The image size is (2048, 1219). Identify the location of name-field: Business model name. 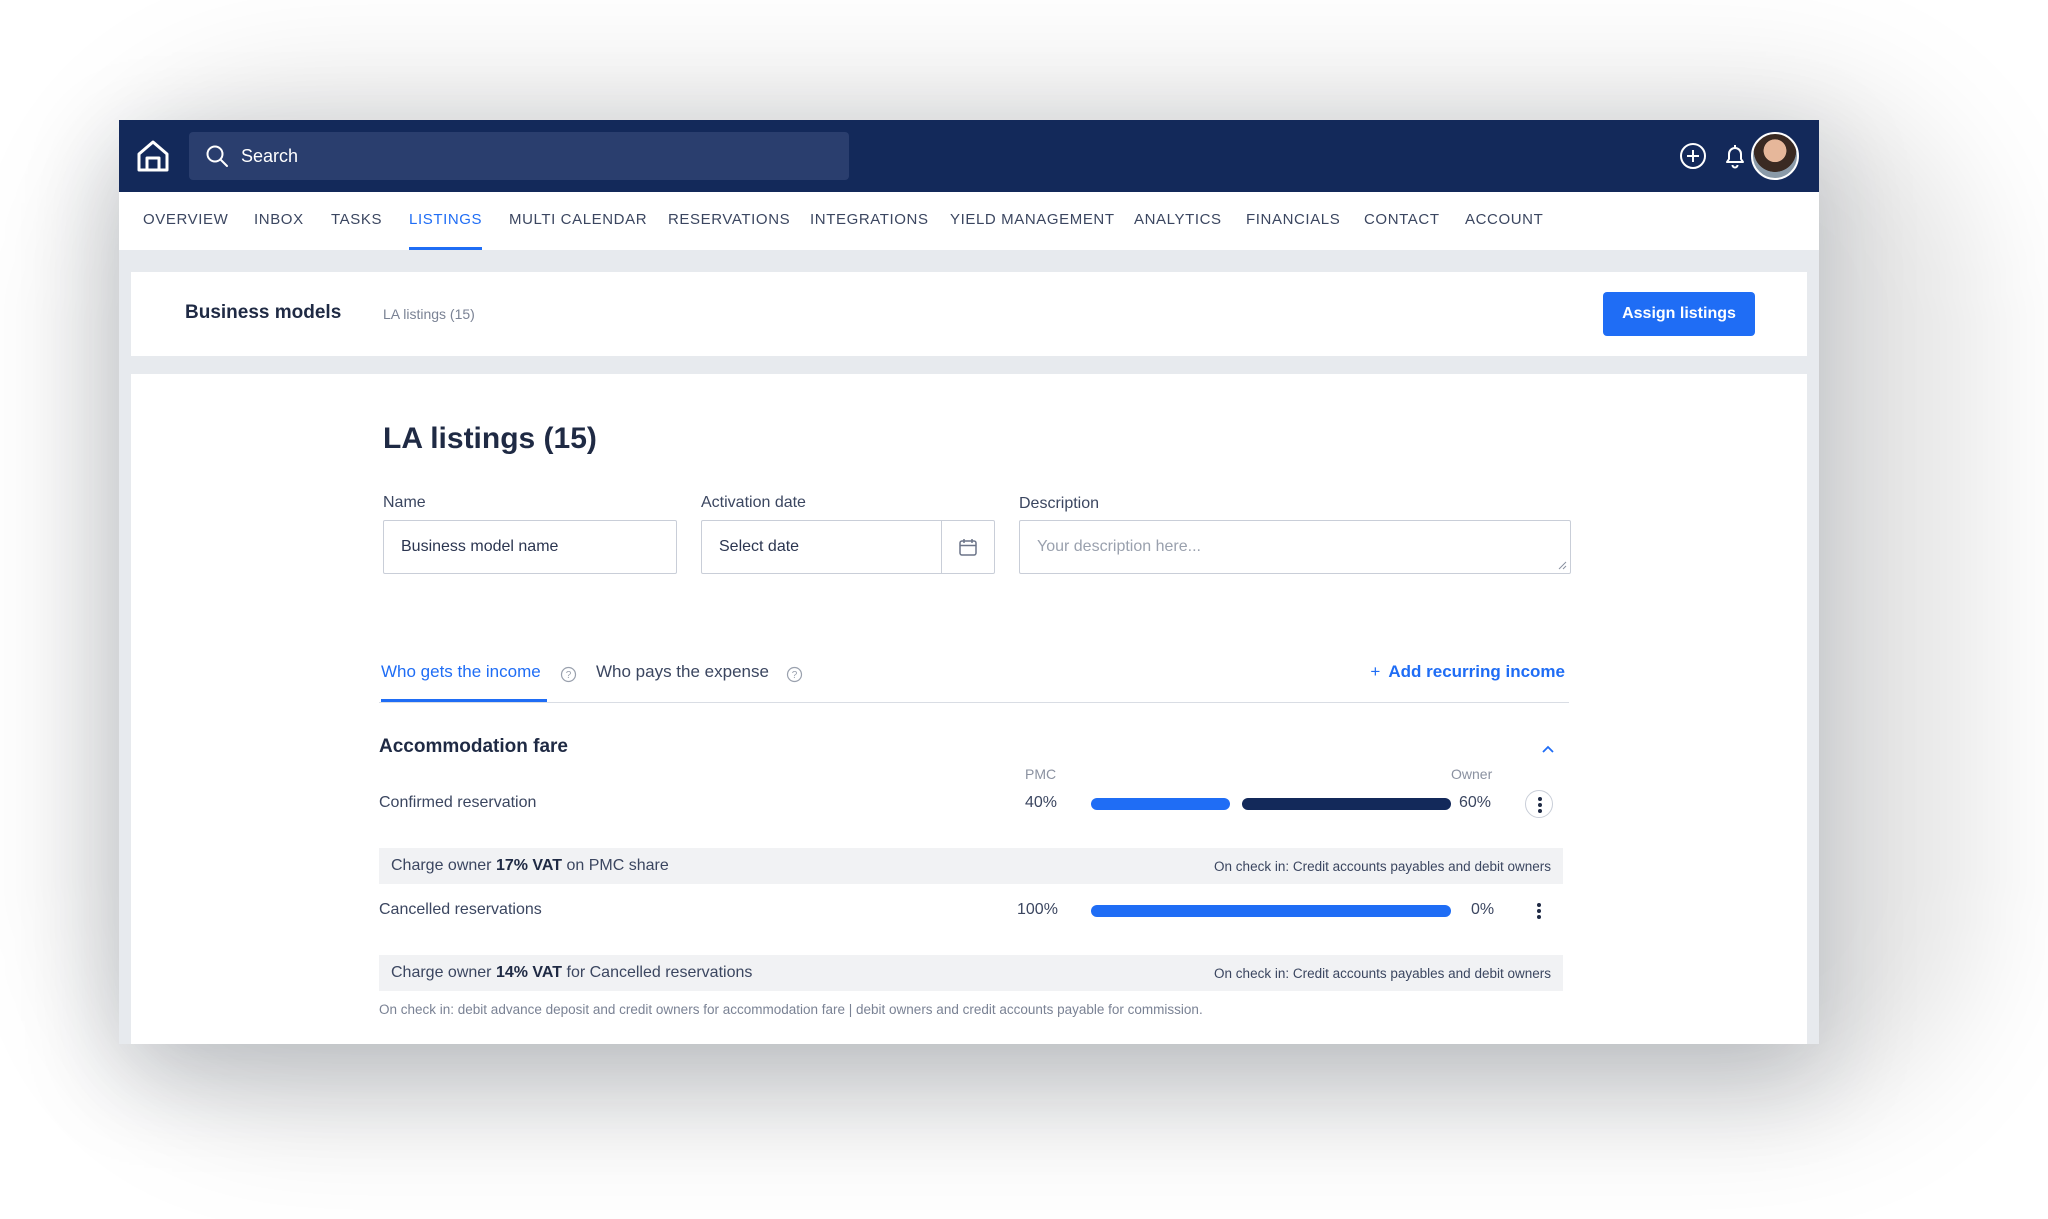
(530, 547).